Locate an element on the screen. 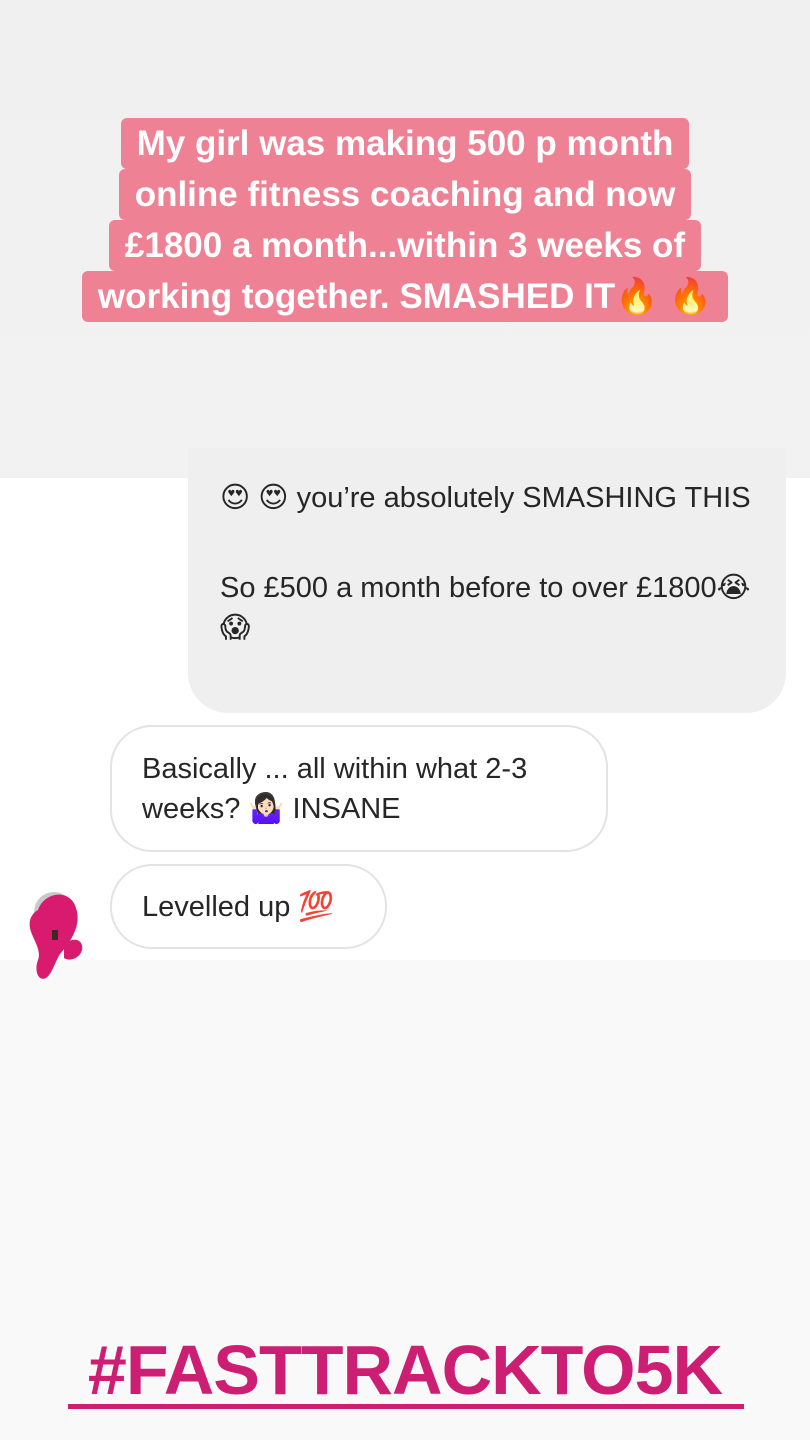 This screenshot has height=1440, width=810. hashtag-underline is located at coordinates (406, 1406).